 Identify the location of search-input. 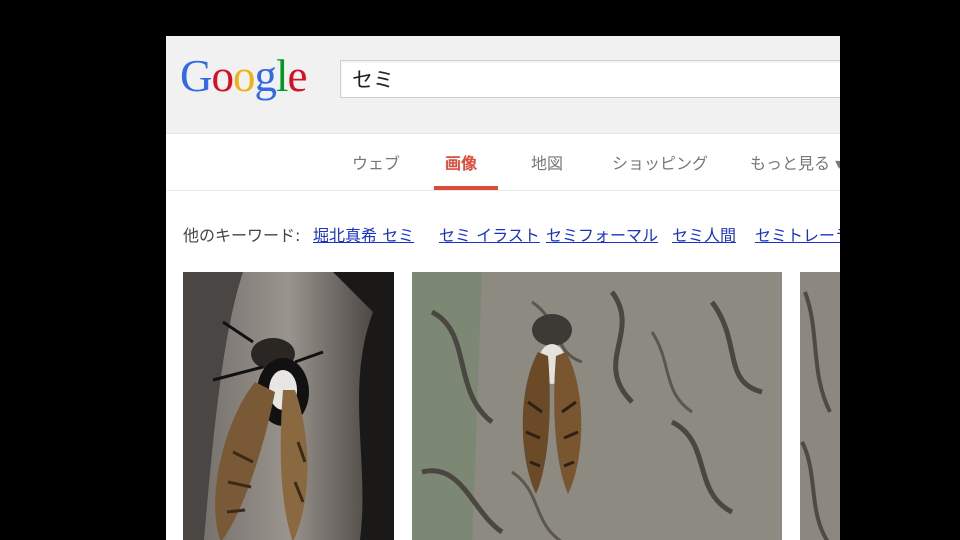
(592, 79).